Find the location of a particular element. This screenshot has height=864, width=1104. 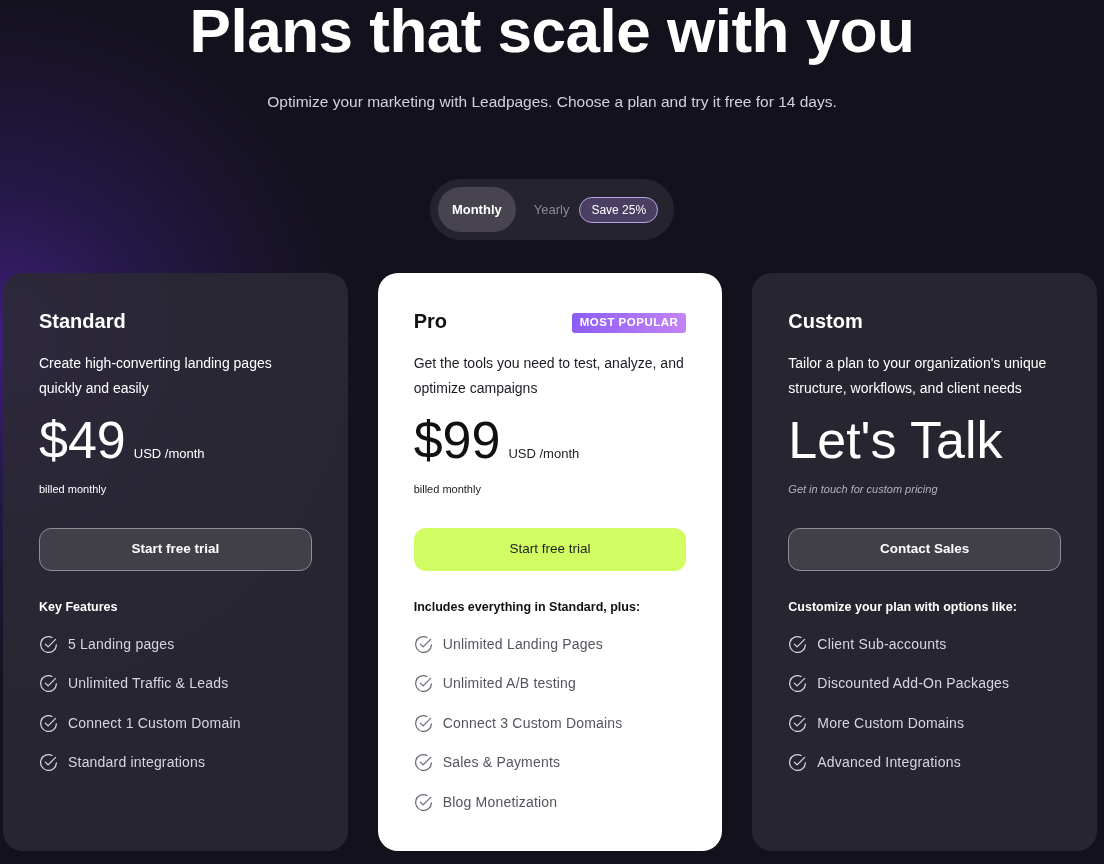

billing-note: Get in touch for custom pricing is located at coordinates (863, 489).